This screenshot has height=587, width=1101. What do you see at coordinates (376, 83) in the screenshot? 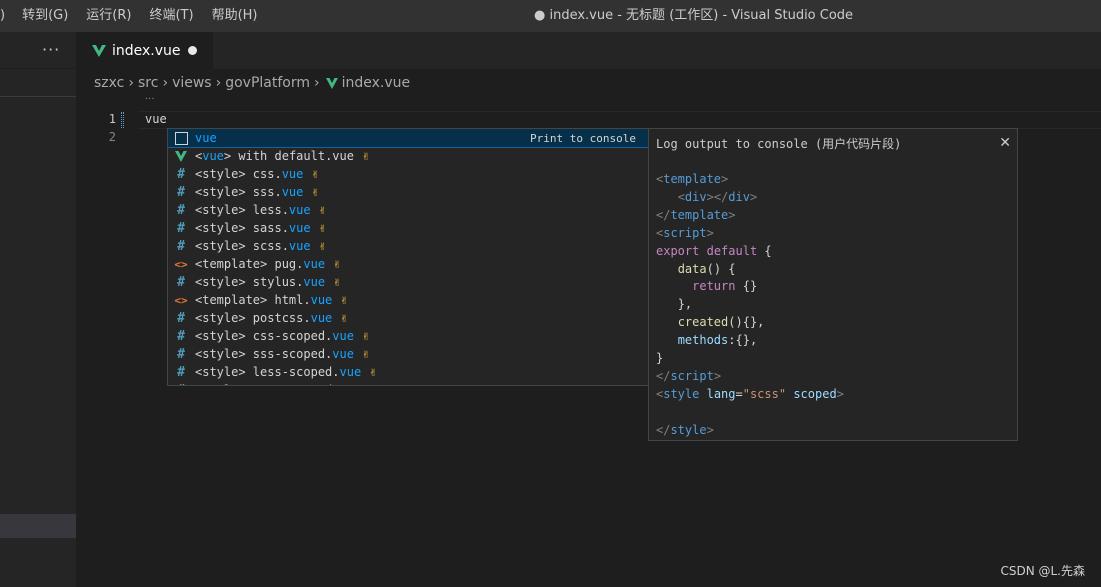
I see `breadcrumb-item-index-vue: index.vue` at bounding box center [376, 83].